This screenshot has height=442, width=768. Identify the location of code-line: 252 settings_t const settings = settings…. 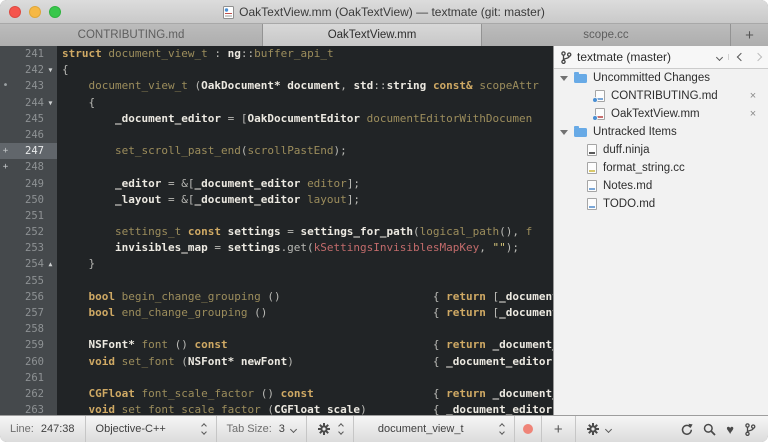
(276, 232).